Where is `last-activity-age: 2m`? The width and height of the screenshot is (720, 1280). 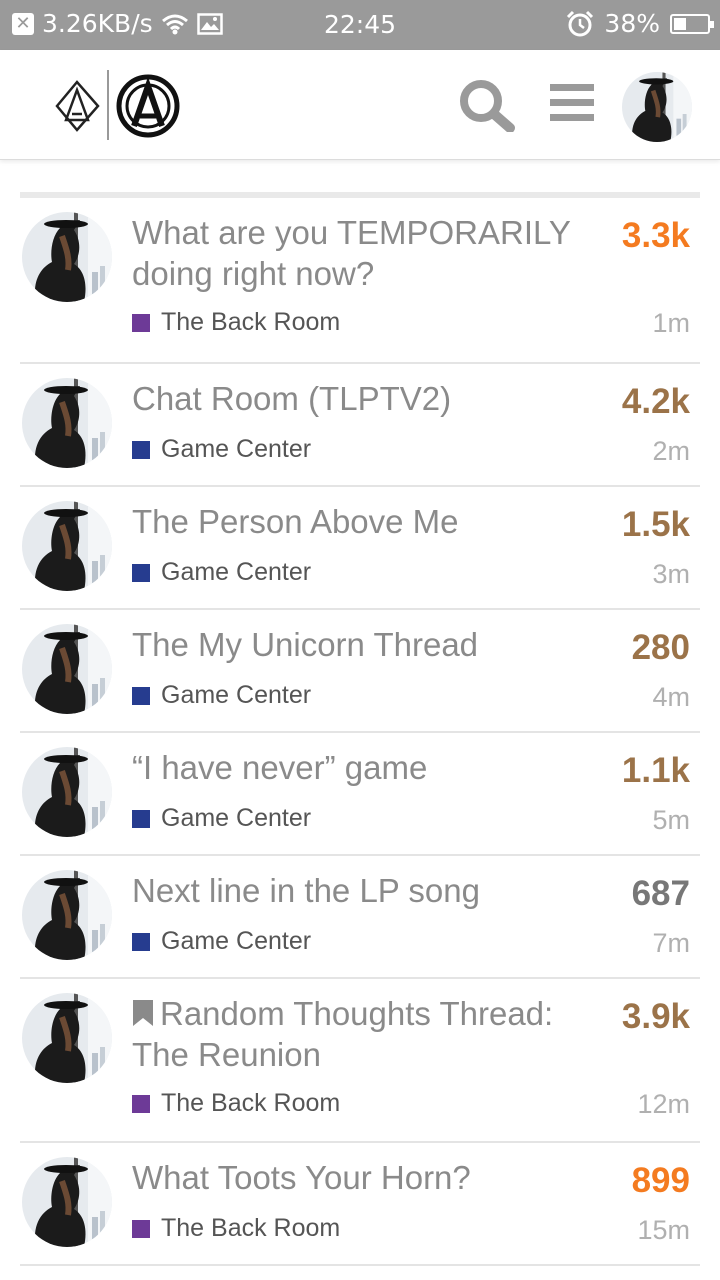 last-activity-age: 2m is located at coordinates (671, 451).